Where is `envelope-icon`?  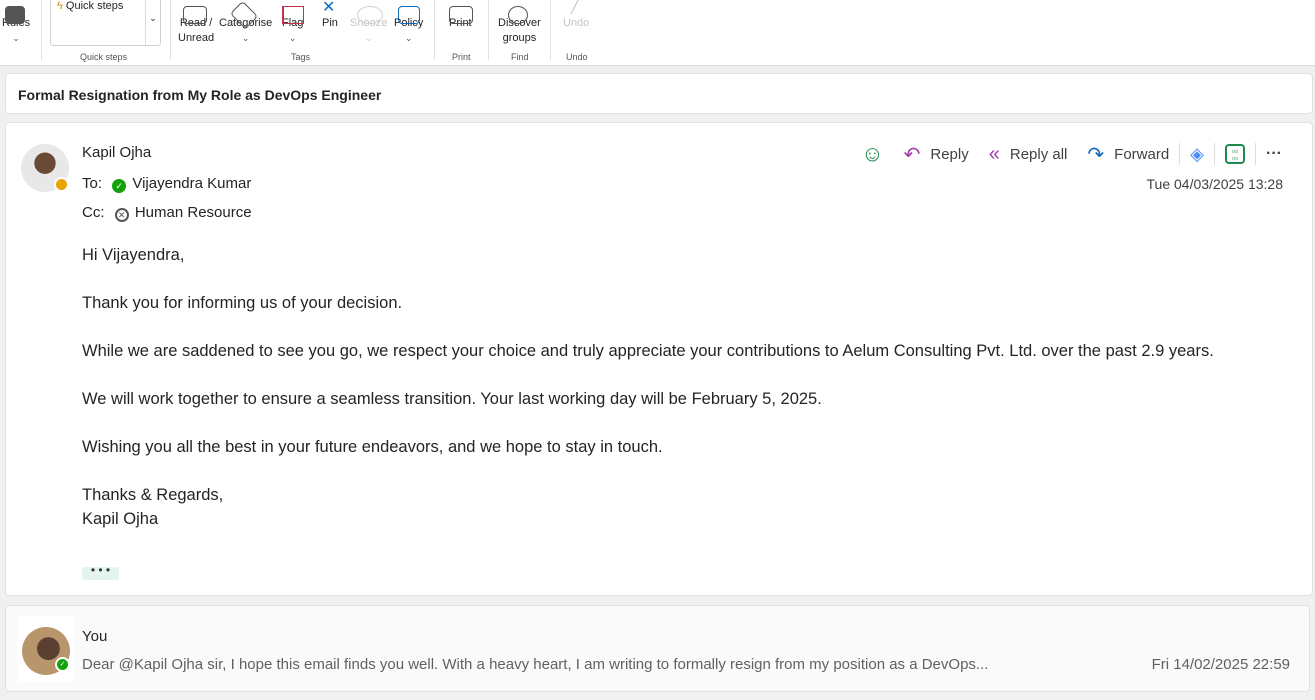
envelope-icon is located at coordinates (195, 15).